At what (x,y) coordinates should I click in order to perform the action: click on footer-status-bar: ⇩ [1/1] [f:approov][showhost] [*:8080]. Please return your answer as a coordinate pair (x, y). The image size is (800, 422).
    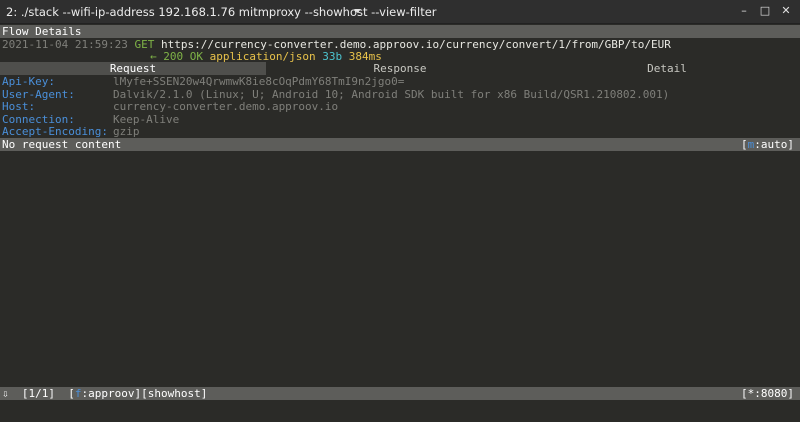
    Looking at the image, I should click on (400, 393).